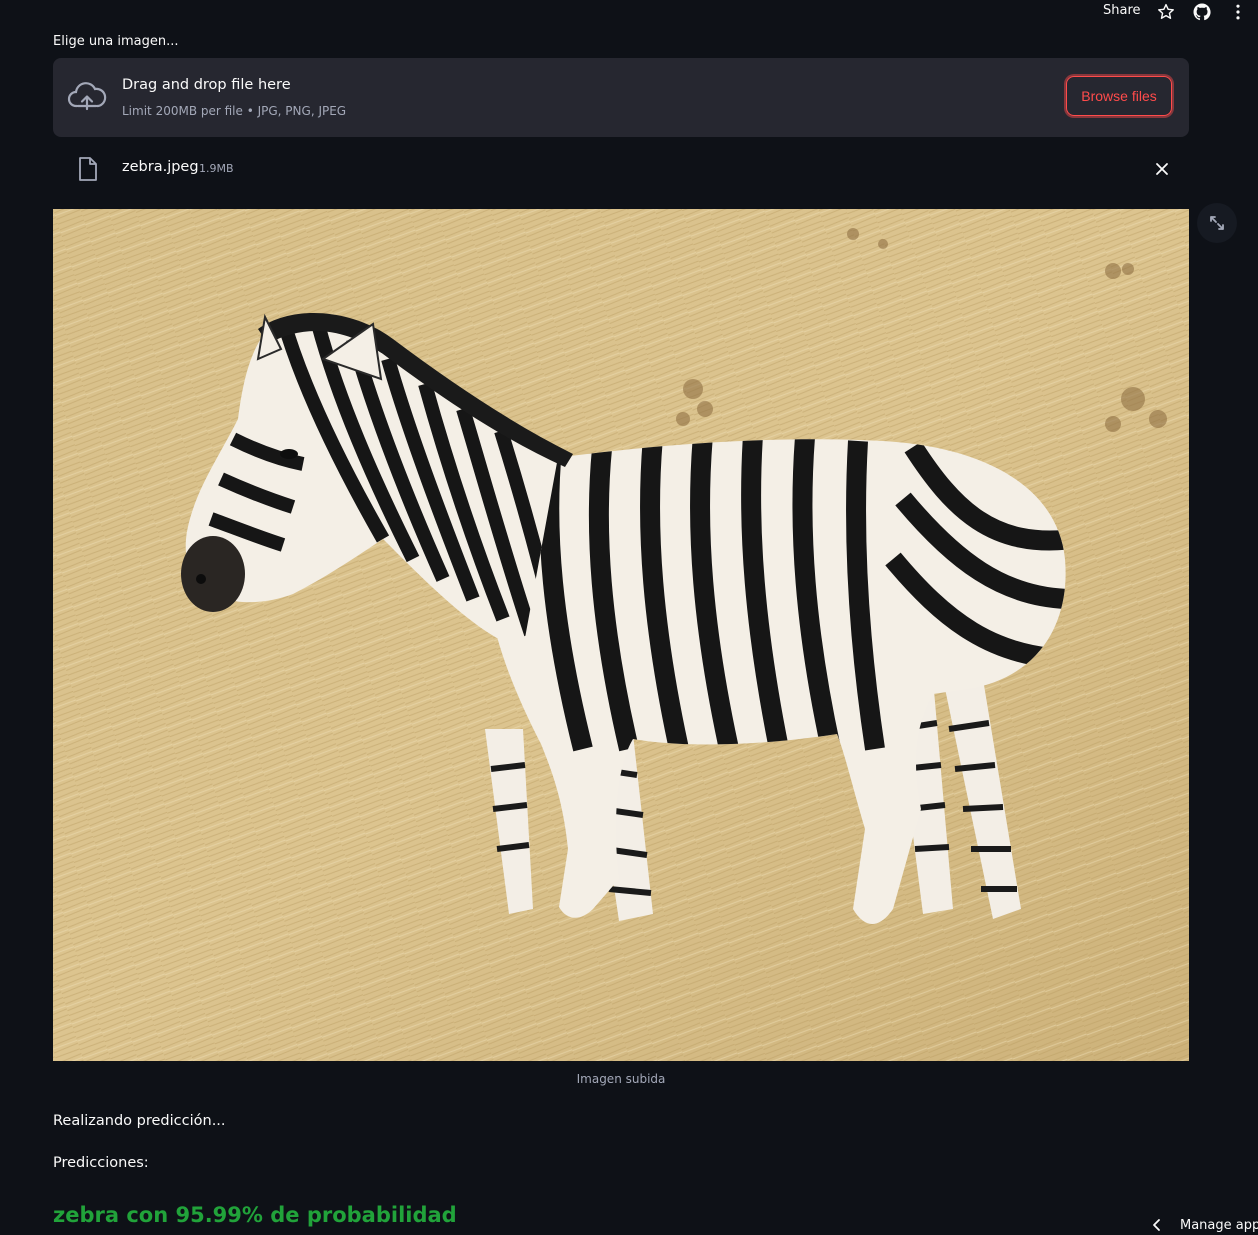 The height and width of the screenshot is (1235, 1258). What do you see at coordinates (1122, 10) in the screenshot?
I see `share-button: Share` at bounding box center [1122, 10].